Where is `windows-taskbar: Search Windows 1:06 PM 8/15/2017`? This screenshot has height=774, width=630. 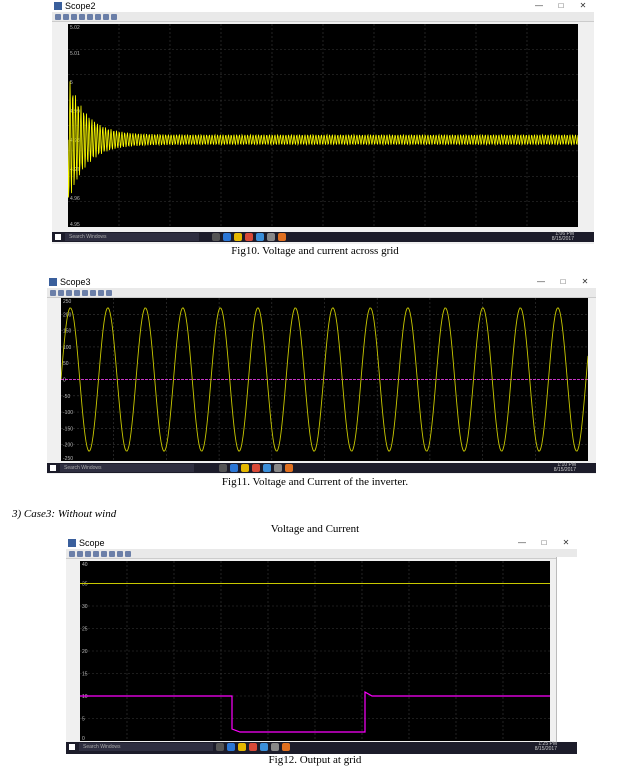 windows-taskbar: Search Windows 1:06 PM 8/15/2017 is located at coordinates (323, 237).